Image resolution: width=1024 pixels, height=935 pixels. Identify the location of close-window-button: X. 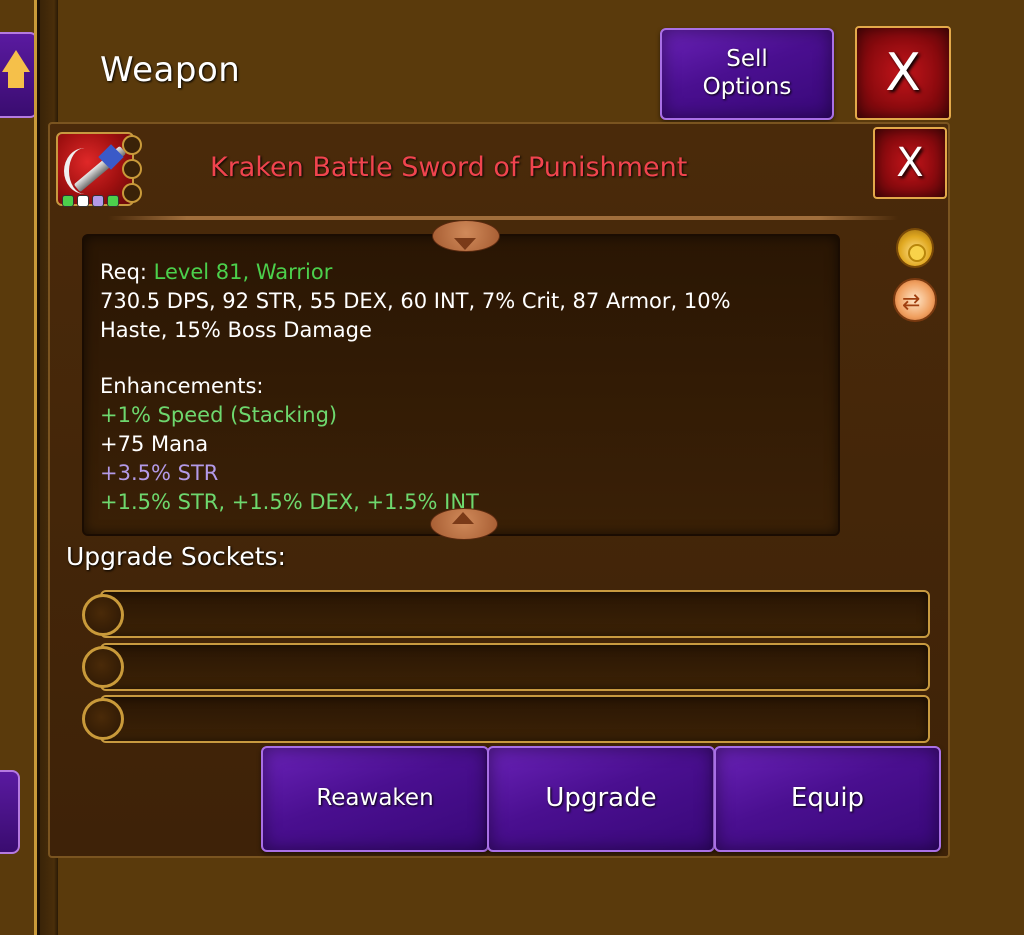
(903, 73).